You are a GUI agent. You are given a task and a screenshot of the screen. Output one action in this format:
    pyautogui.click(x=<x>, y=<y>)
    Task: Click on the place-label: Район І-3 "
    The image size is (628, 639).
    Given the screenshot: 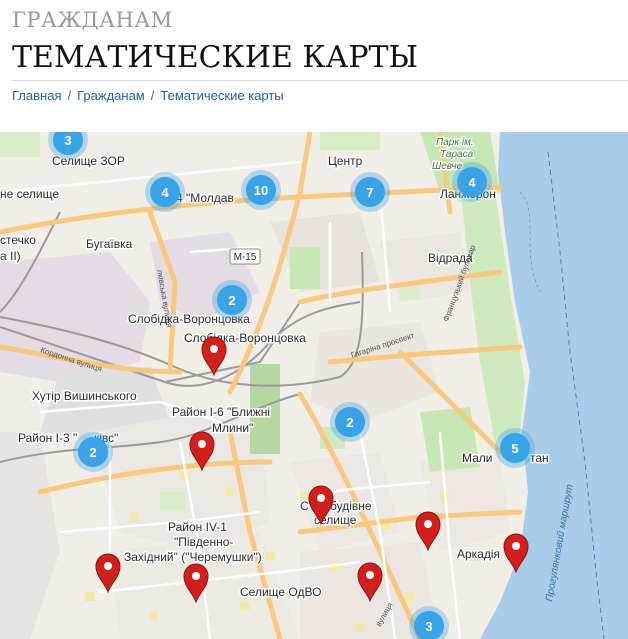 What is the action you would take?
    pyautogui.click(x=47, y=438)
    